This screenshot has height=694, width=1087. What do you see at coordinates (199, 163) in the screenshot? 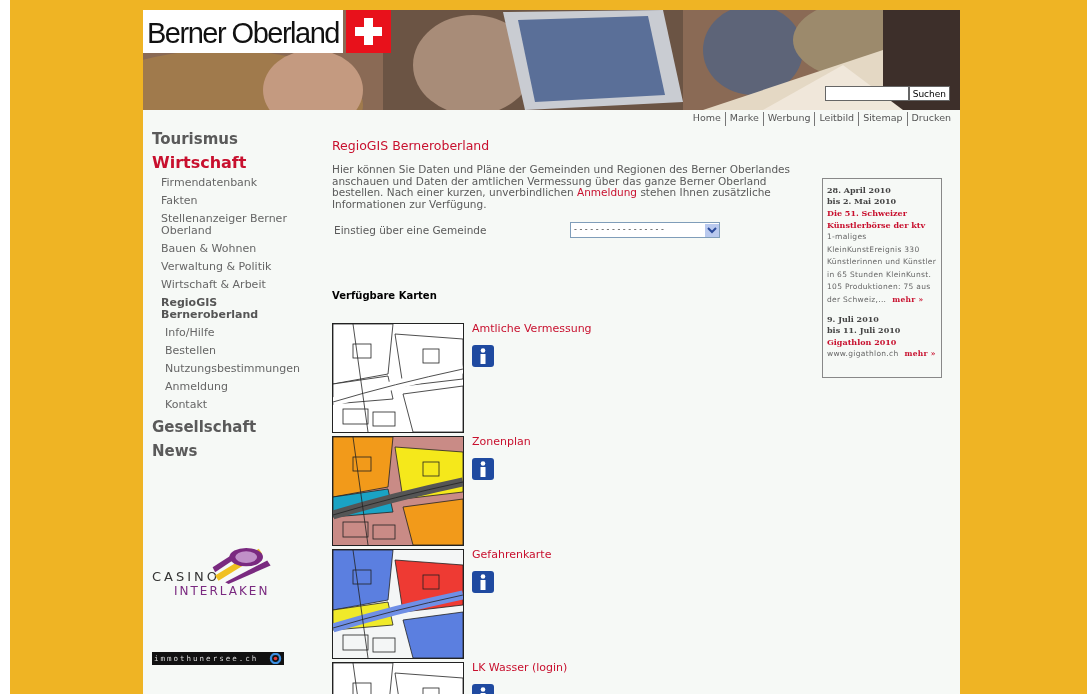
I see `sidebar-item: Wirtschaft` at bounding box center [199, 163].